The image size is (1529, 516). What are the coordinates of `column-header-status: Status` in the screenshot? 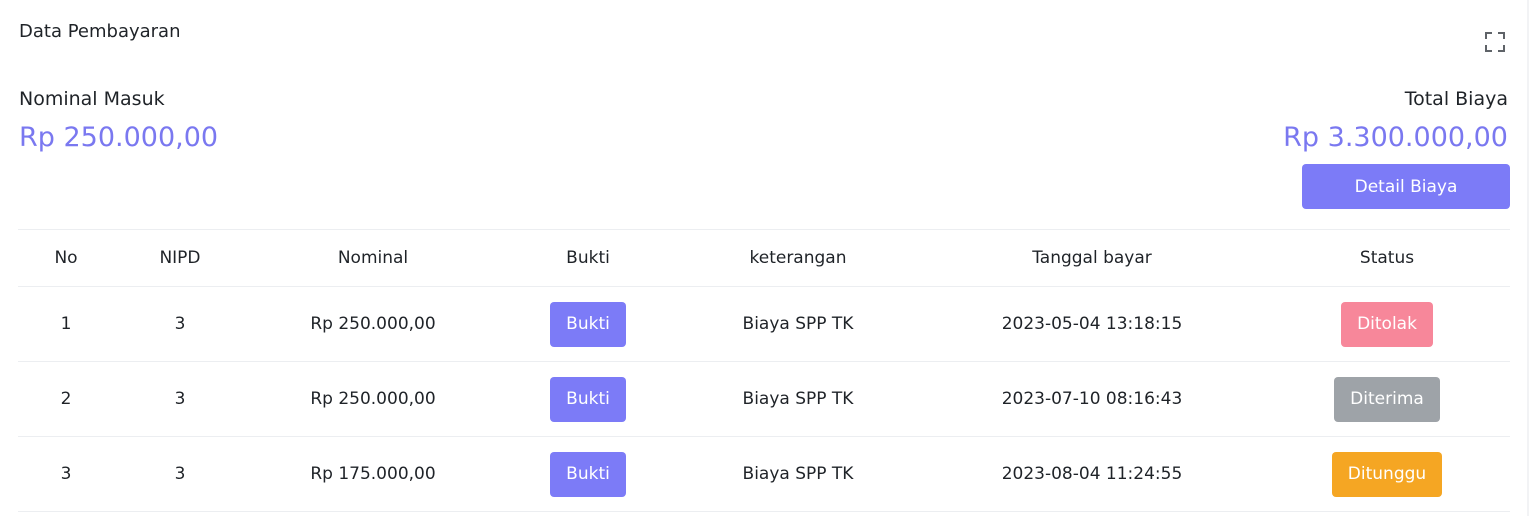 It's located at (1387, 258).